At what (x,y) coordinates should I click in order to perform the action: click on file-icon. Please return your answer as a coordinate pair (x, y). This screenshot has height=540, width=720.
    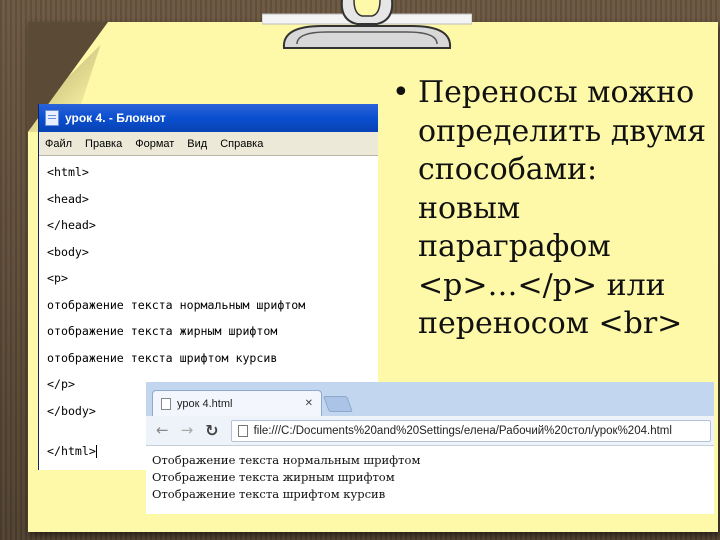
    Looking at the image, I should click on (166, 403).